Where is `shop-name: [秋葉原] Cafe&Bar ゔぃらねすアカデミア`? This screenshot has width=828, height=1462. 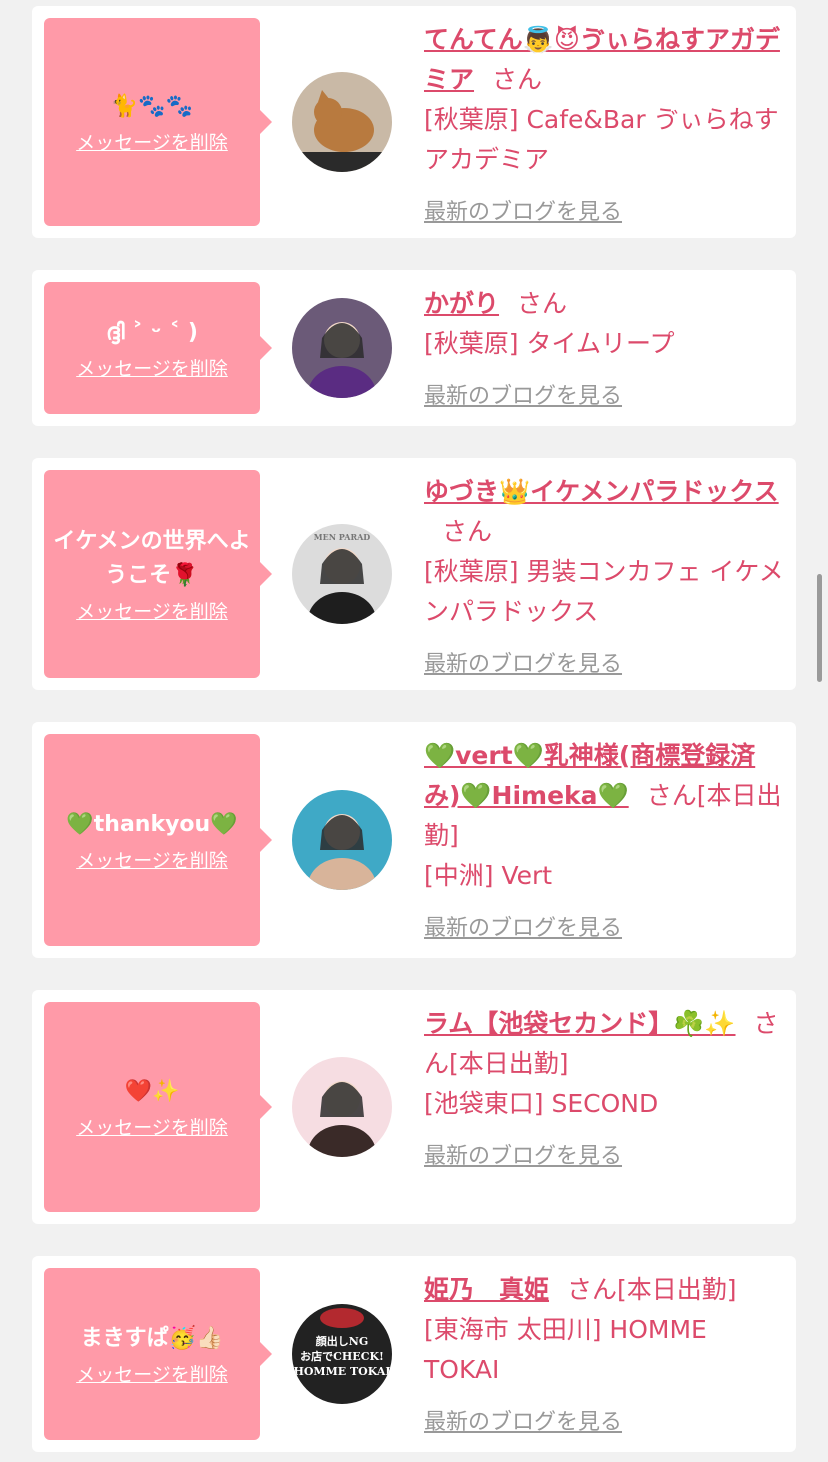
shop-name: [秋葉原] Cafe&Bar ゔぃらねすアカデミア is located at coordinates (601, 139).